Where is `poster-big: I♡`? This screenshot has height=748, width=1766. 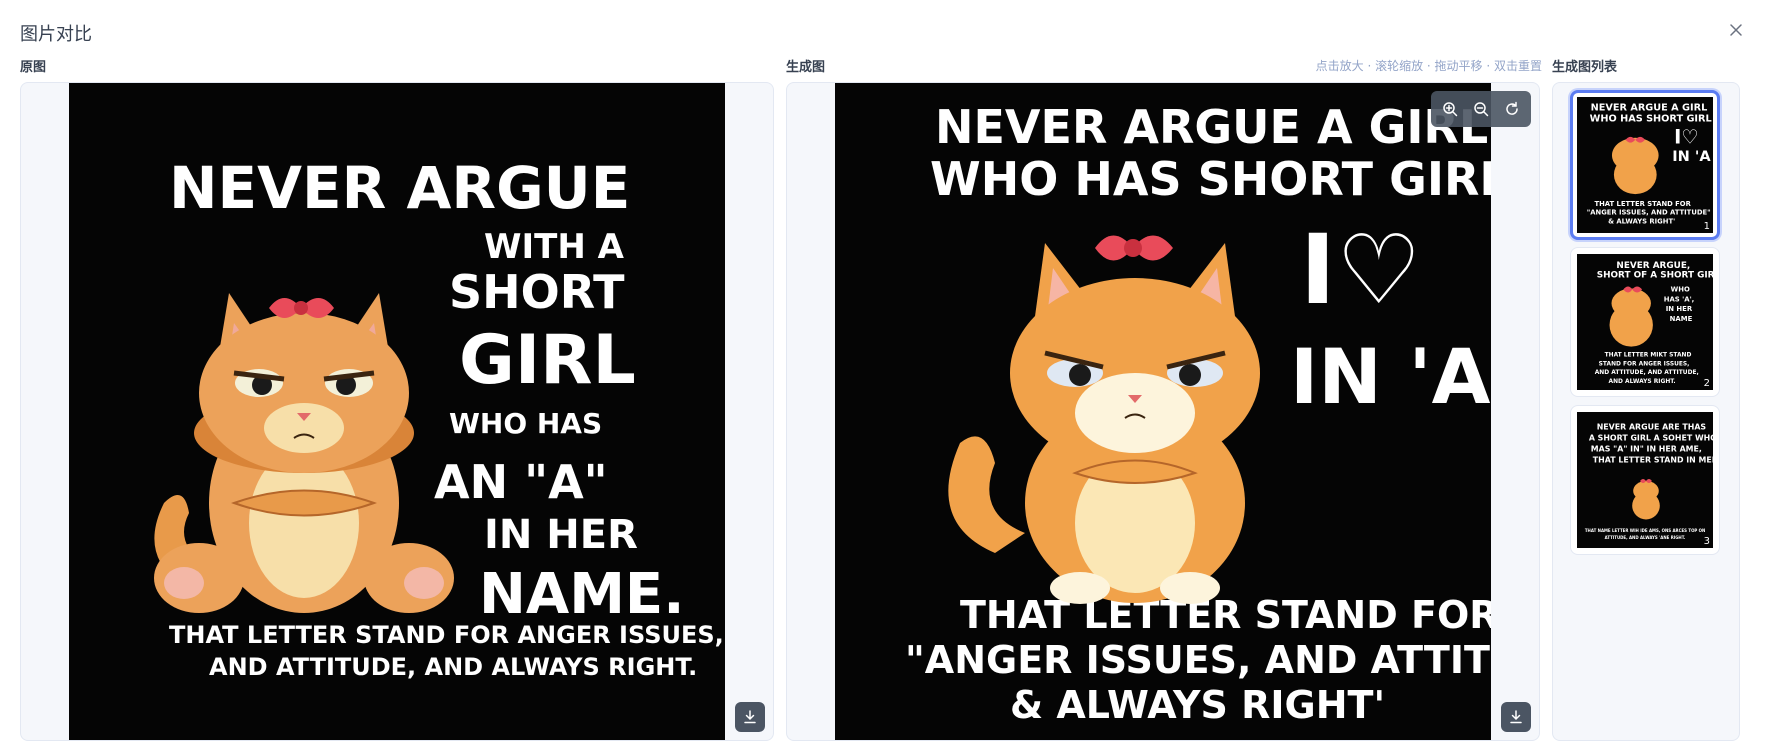 poster-big: I♡ is located at coordinates (1361, 270).